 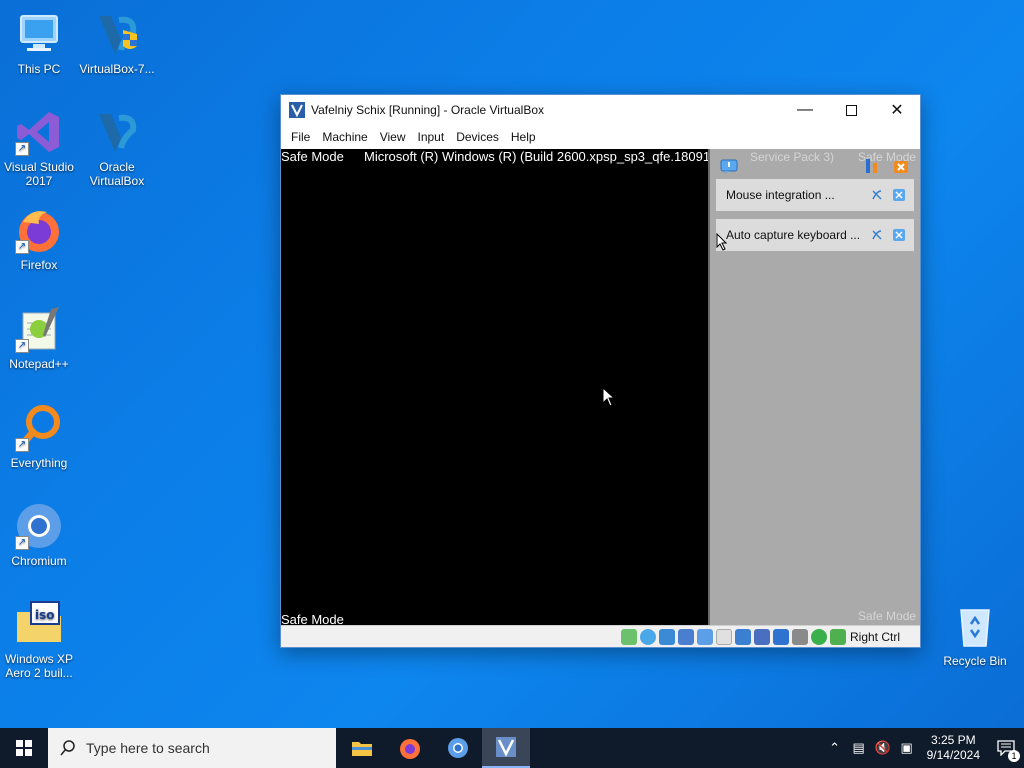 What do you see at coordinates (724, 637) in the screenshot?
I see `shared-folders-icon` at bounding box center [724, 637].